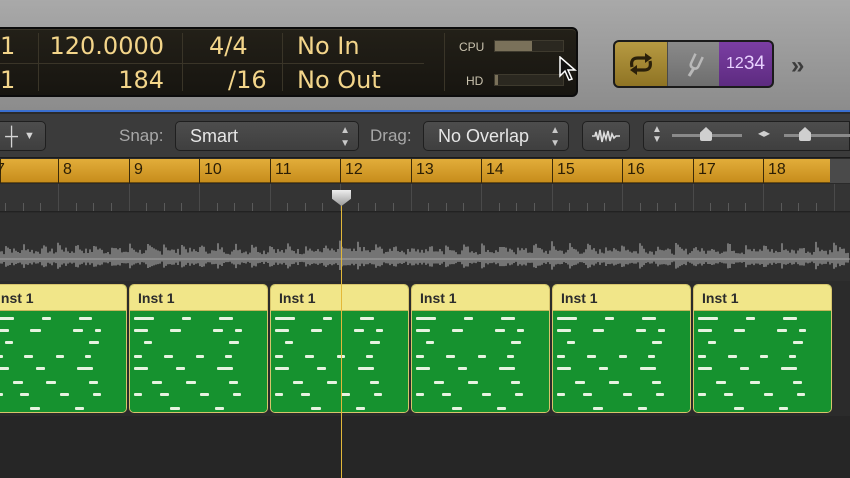 The width and height of the screenshot is (850, 478). I want to click on cycle-button, so click(641, 64).